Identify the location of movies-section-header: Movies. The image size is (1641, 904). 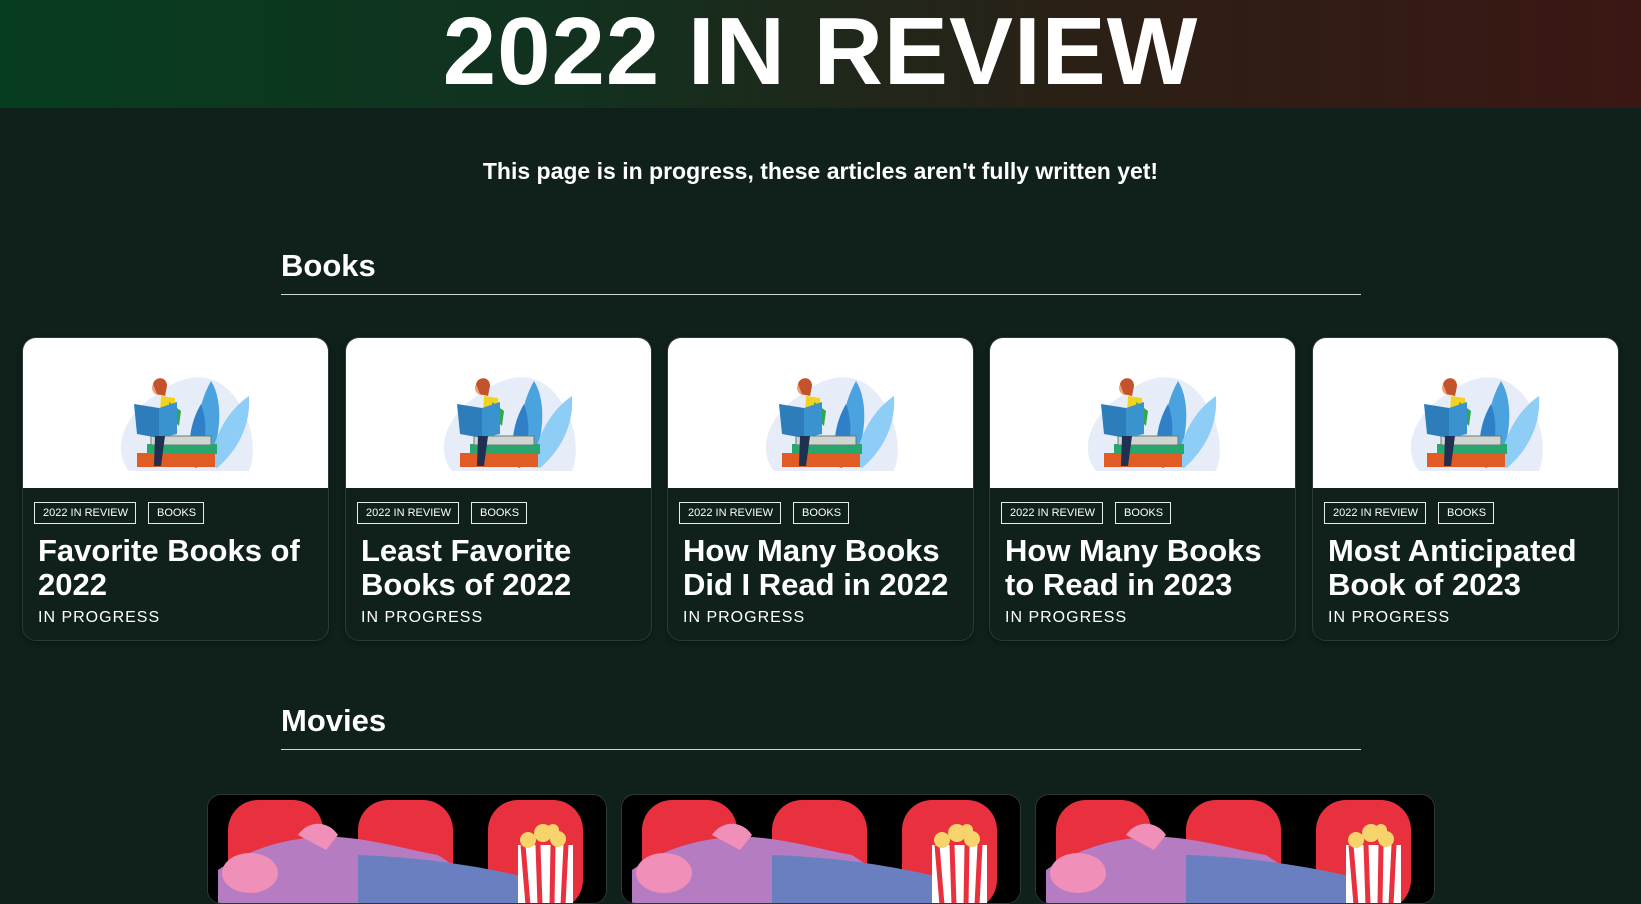
(821, 726).